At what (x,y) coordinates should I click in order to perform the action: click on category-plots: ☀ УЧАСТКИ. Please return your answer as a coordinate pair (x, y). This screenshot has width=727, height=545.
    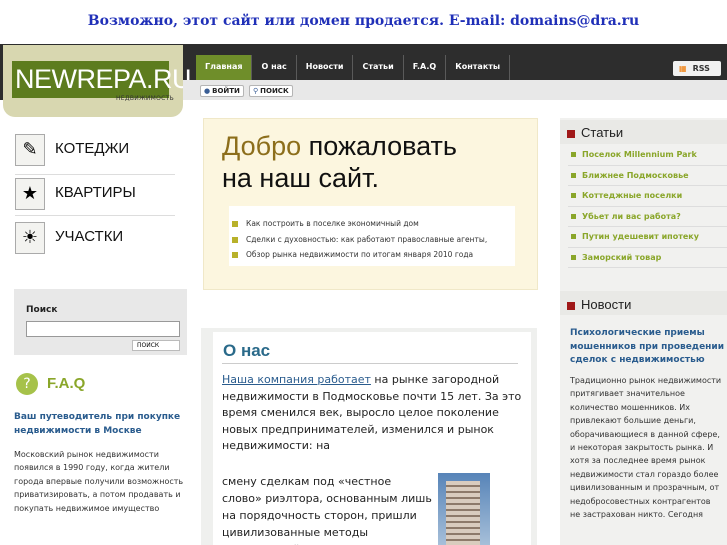
    Looking at the image, I should click on (102, 240).